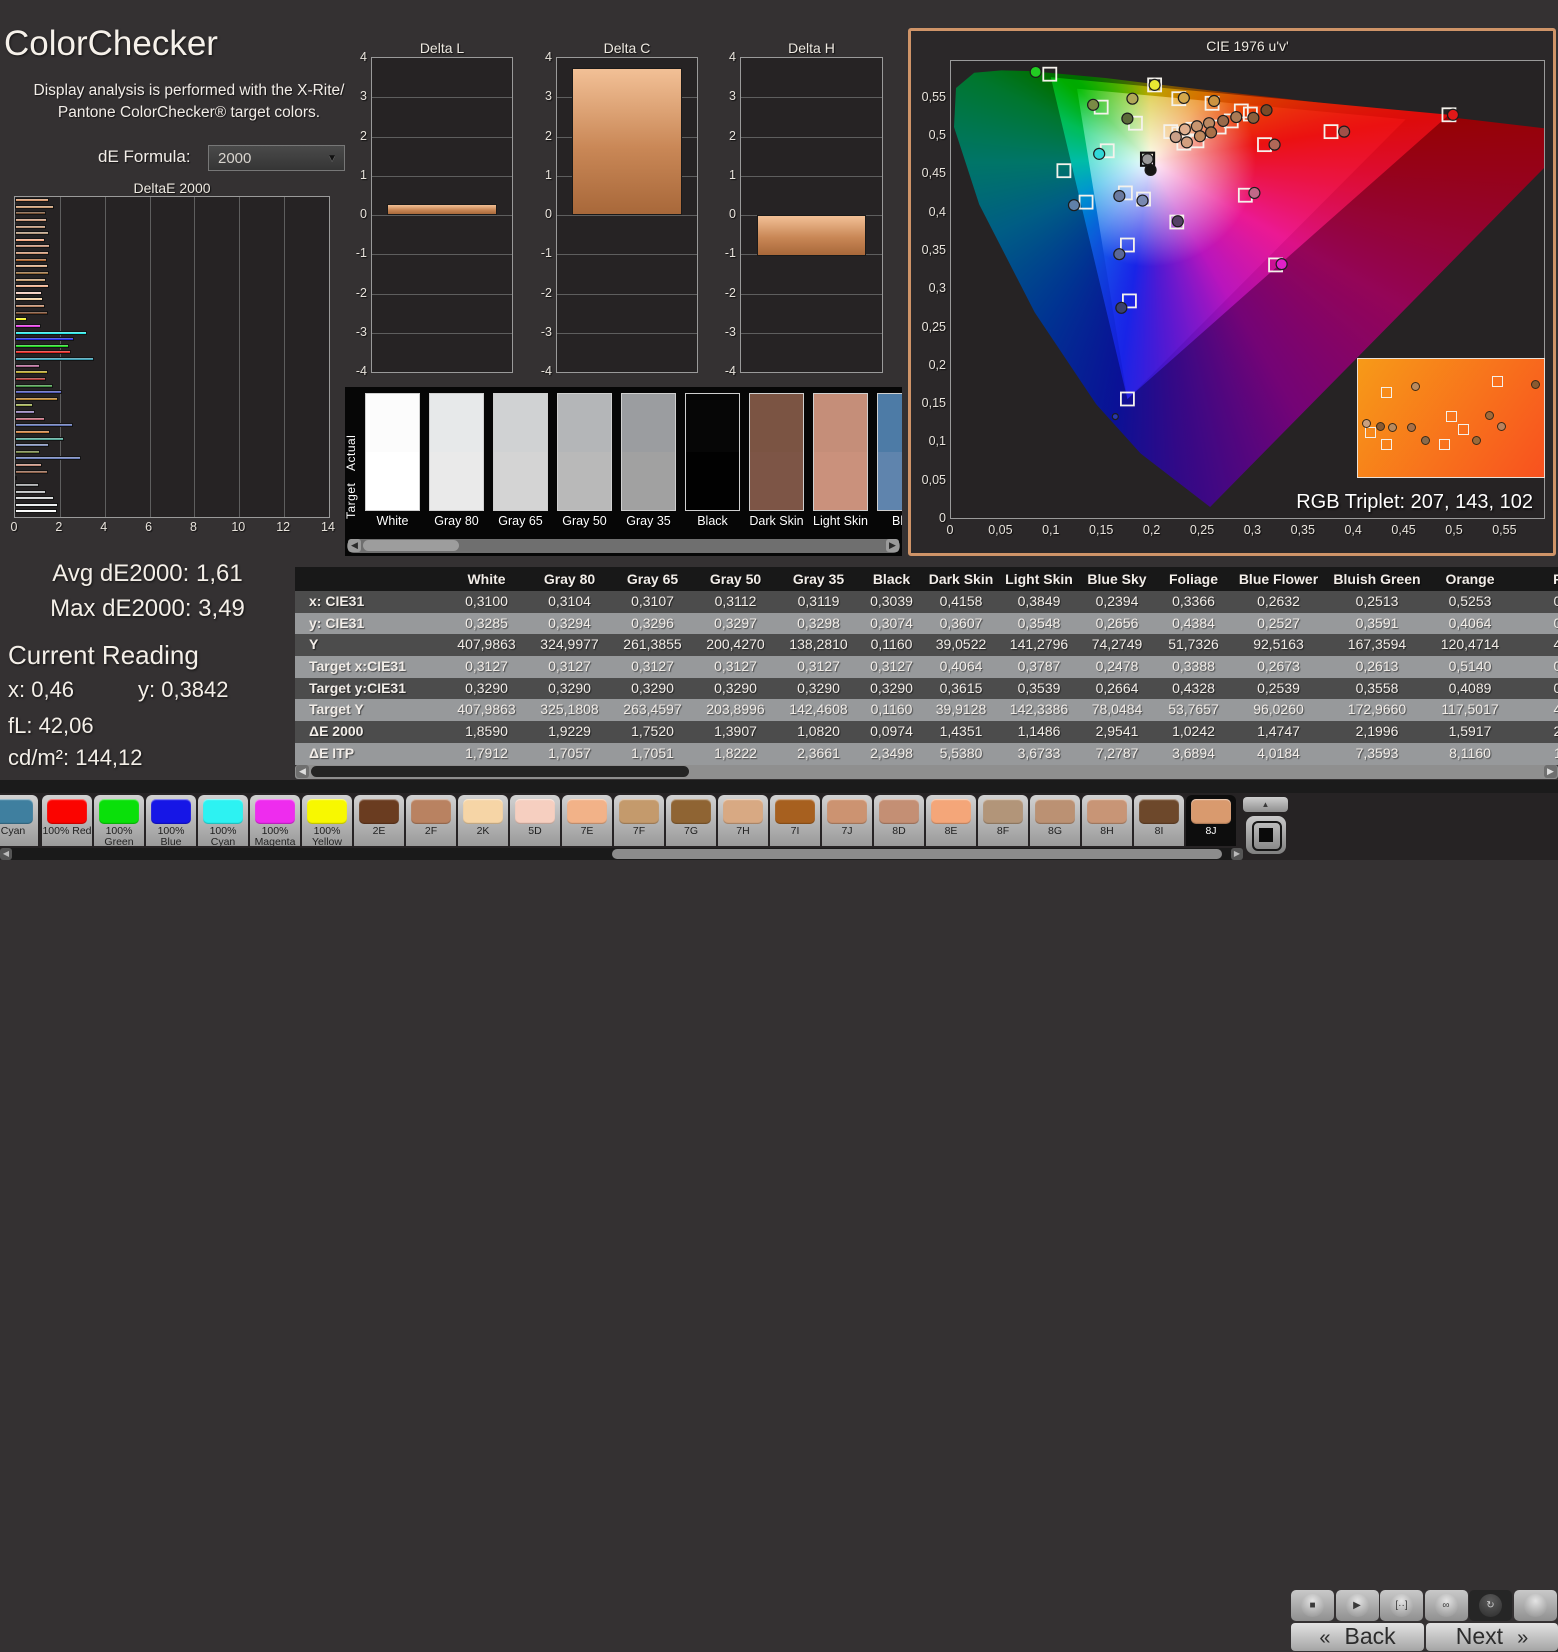 Image resolution: width=1558 pixels, height=1652 pixels. Describe the element at coordinates (411, 545) in the screenshot. I see `patch-strip-scroll-thumb` at that location.